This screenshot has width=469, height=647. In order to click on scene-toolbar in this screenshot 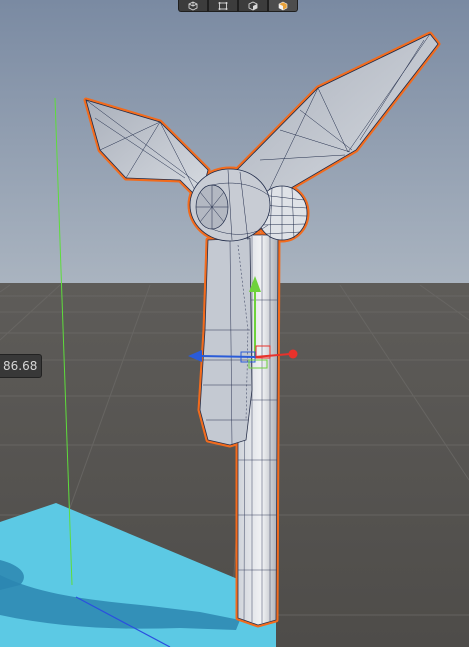, I will do `click(238, 6)`.